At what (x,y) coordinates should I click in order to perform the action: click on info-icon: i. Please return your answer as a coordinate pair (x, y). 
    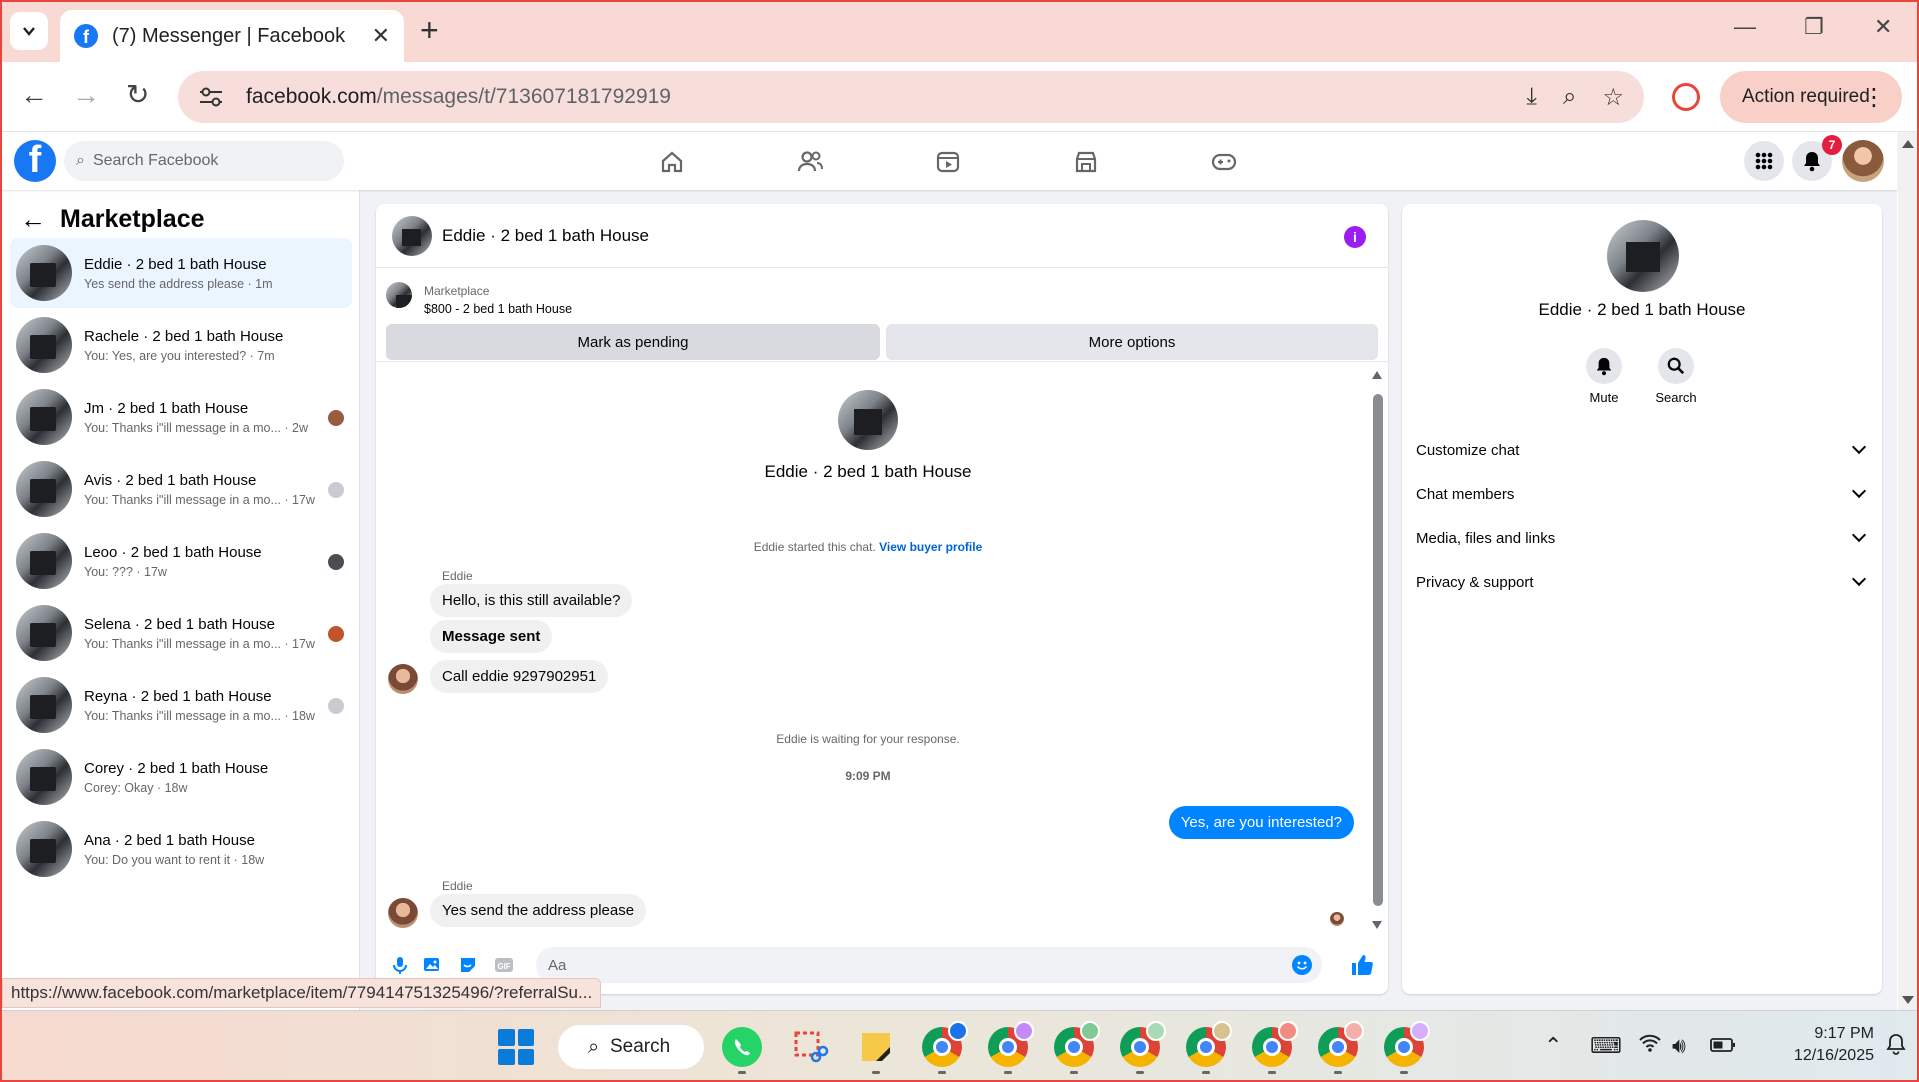
    Looking at the image, I should click on (1355, 237).